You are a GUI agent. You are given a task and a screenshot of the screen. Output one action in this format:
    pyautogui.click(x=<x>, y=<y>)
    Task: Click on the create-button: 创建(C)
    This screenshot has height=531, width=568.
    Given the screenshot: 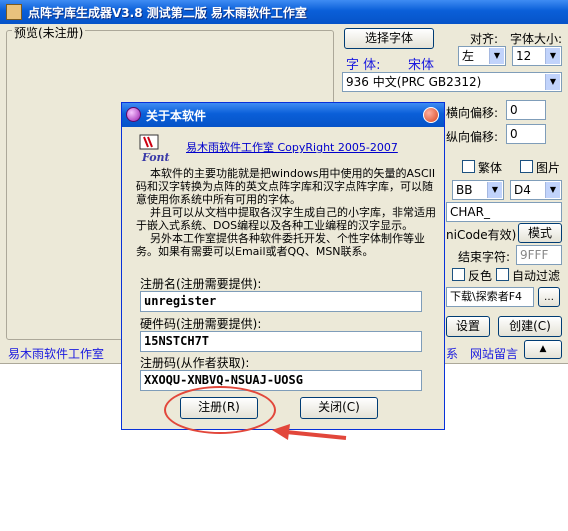 What is the action you would take?
    pyautogui.click(x=530, y=326)
    